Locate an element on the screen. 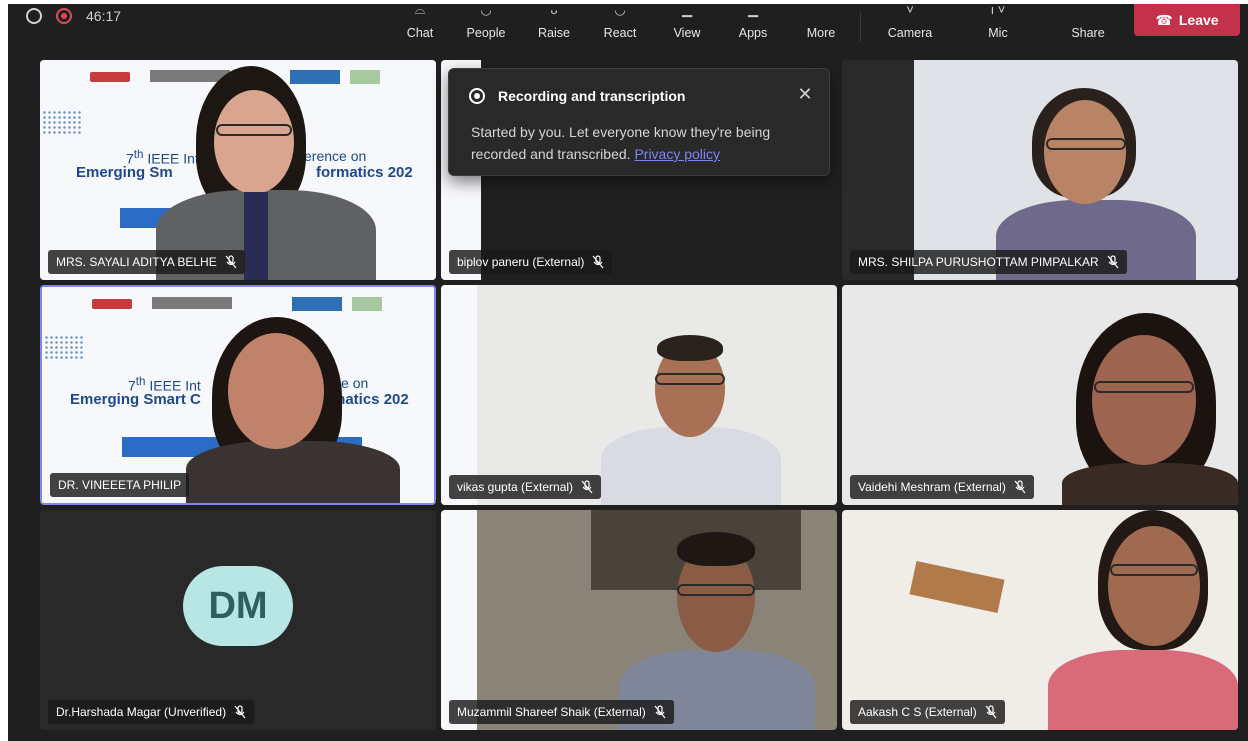  avatar: DM is located at coordinates (238, 606).